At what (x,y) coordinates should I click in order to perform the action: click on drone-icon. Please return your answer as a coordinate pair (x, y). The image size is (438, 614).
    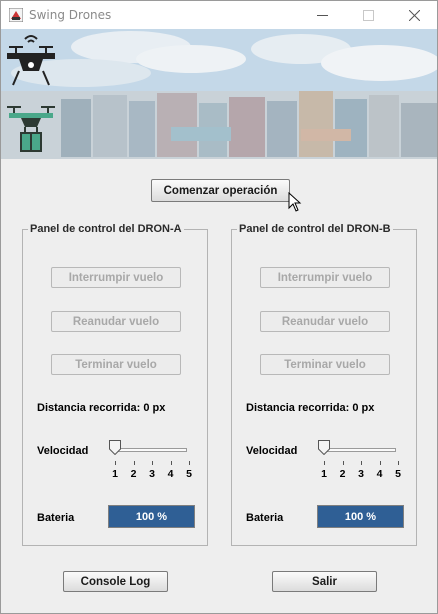
    Looking at the image, I should click on (31, 60).